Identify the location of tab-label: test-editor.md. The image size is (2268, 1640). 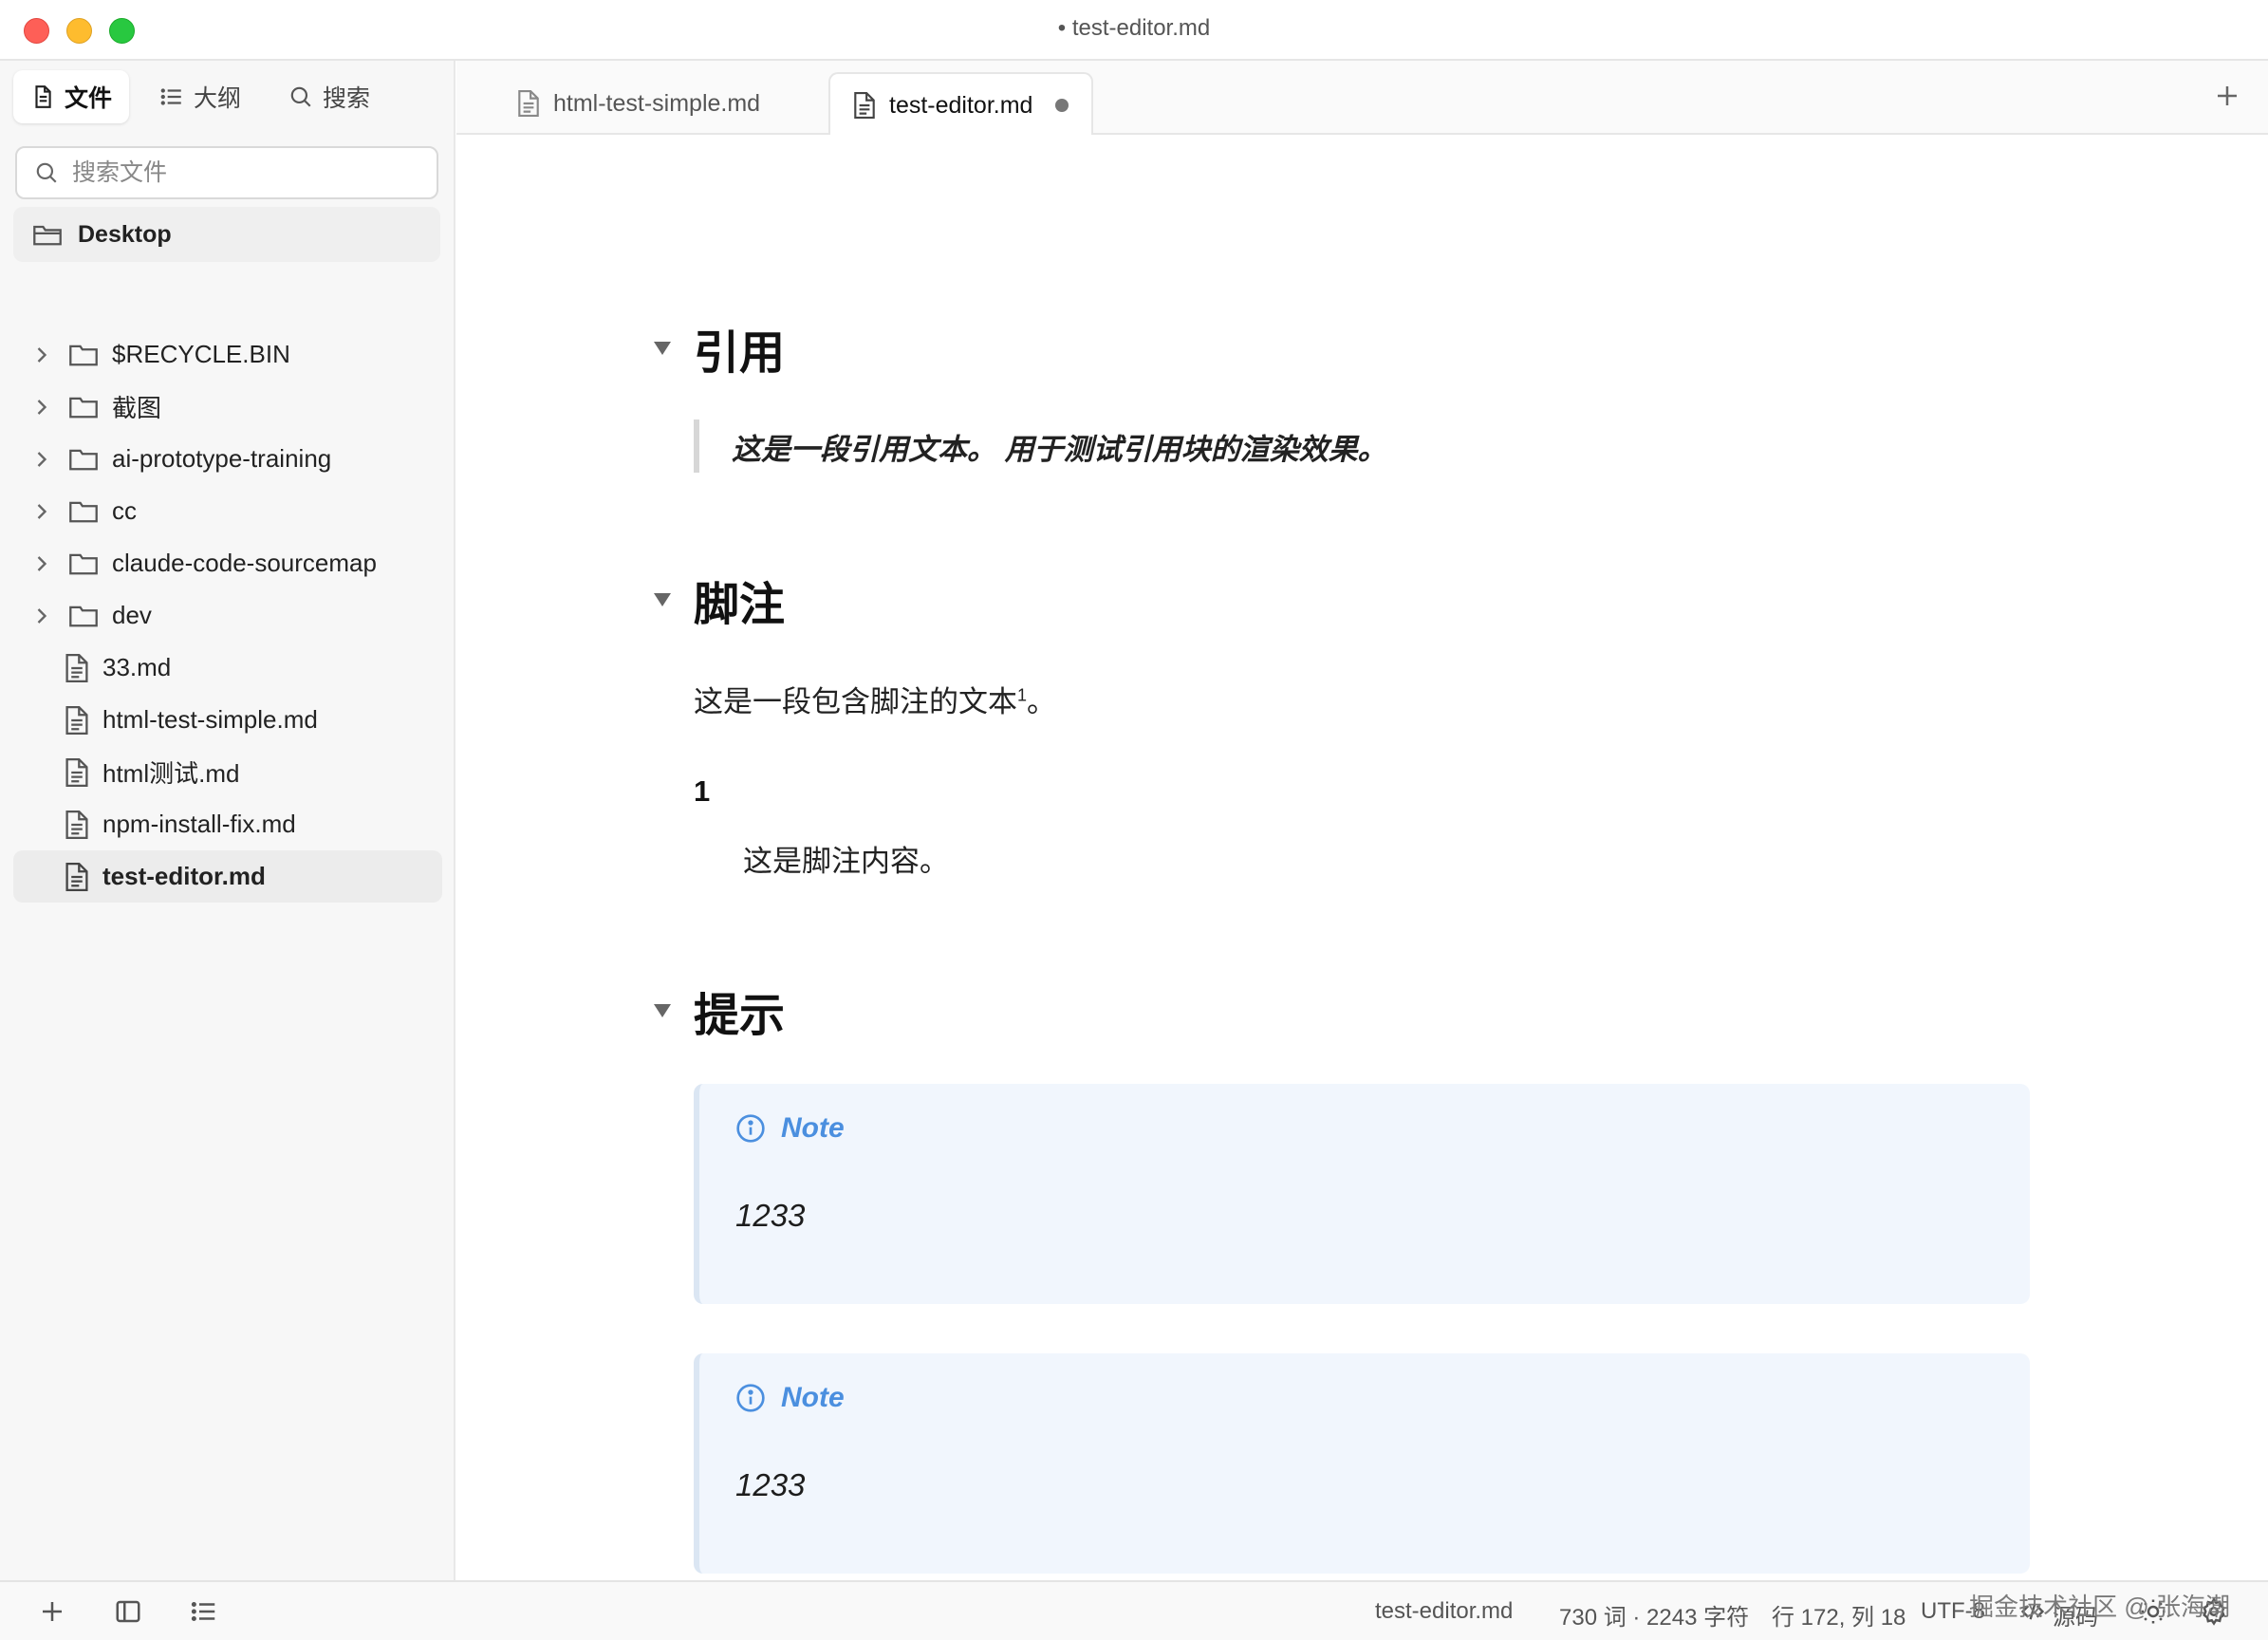
(961, 105).